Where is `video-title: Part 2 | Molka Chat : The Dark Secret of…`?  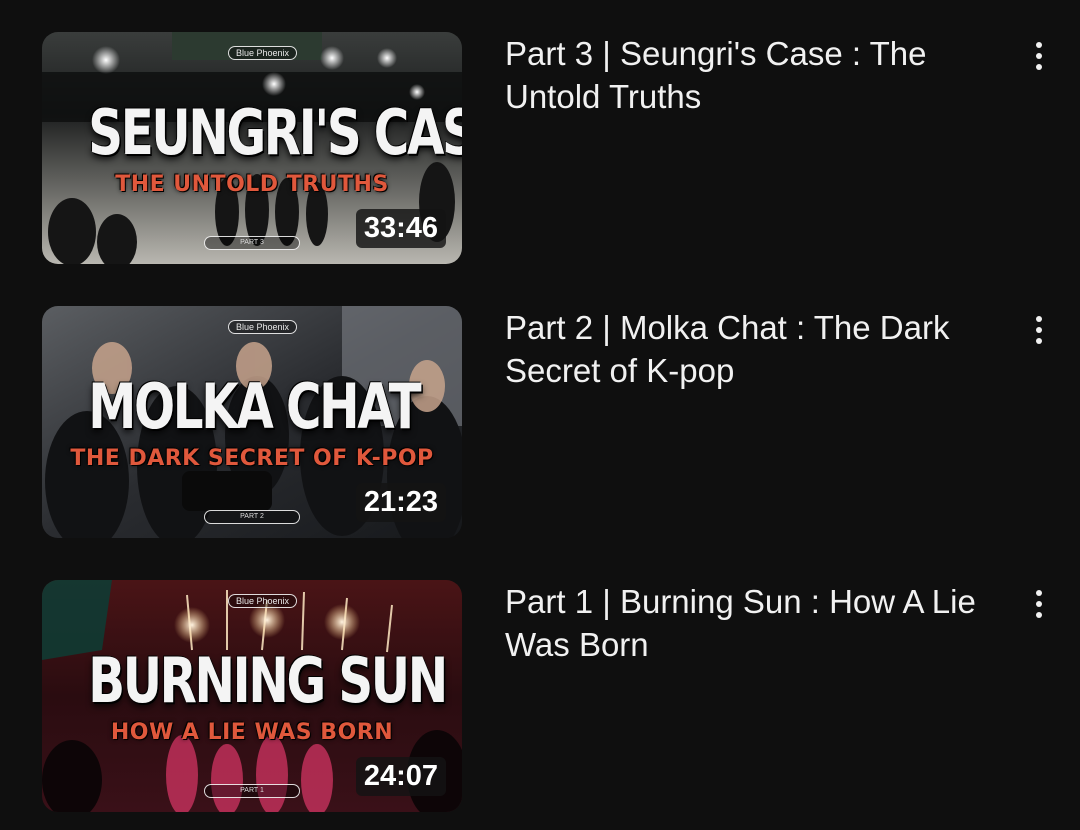 video-title: Part 2 | Molka Chat : The Dark Secret of… is located at coordinates (755, 349).